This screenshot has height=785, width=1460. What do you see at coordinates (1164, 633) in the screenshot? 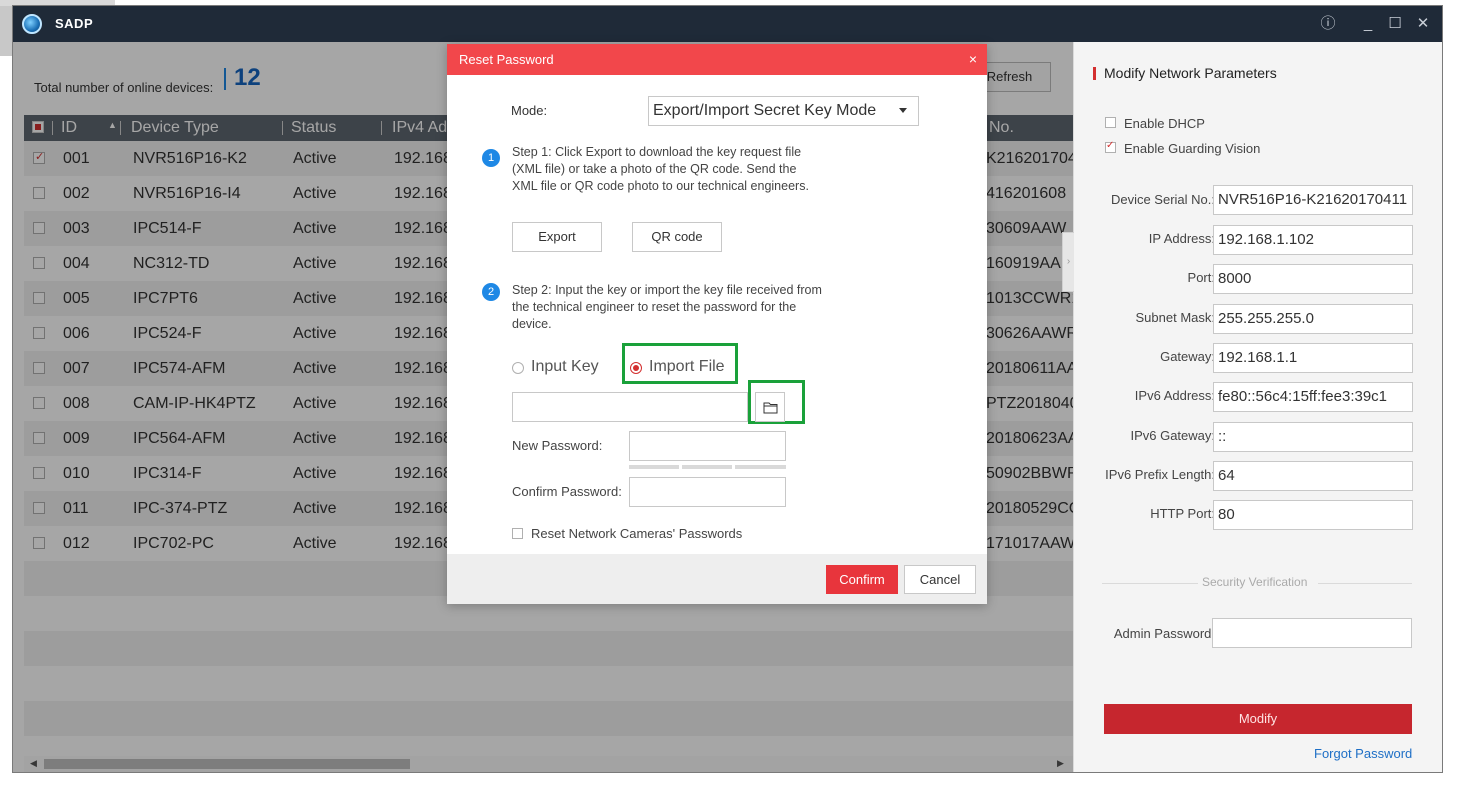
I see `admin-password-label: Admin Password:` at bounding box center [1164, 633].